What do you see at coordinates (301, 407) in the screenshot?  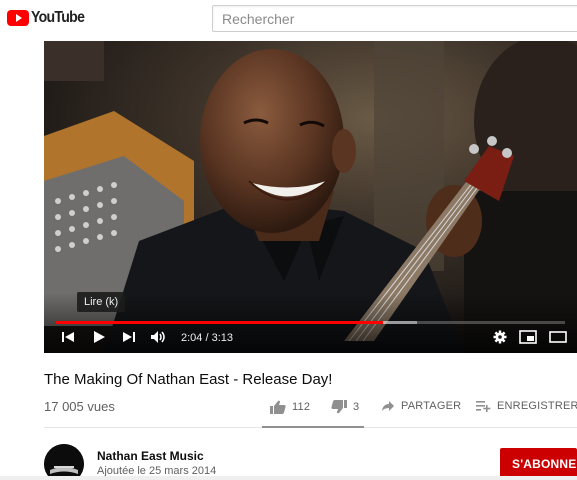 I see `like-count: 112` at bounding box center [301, 407].